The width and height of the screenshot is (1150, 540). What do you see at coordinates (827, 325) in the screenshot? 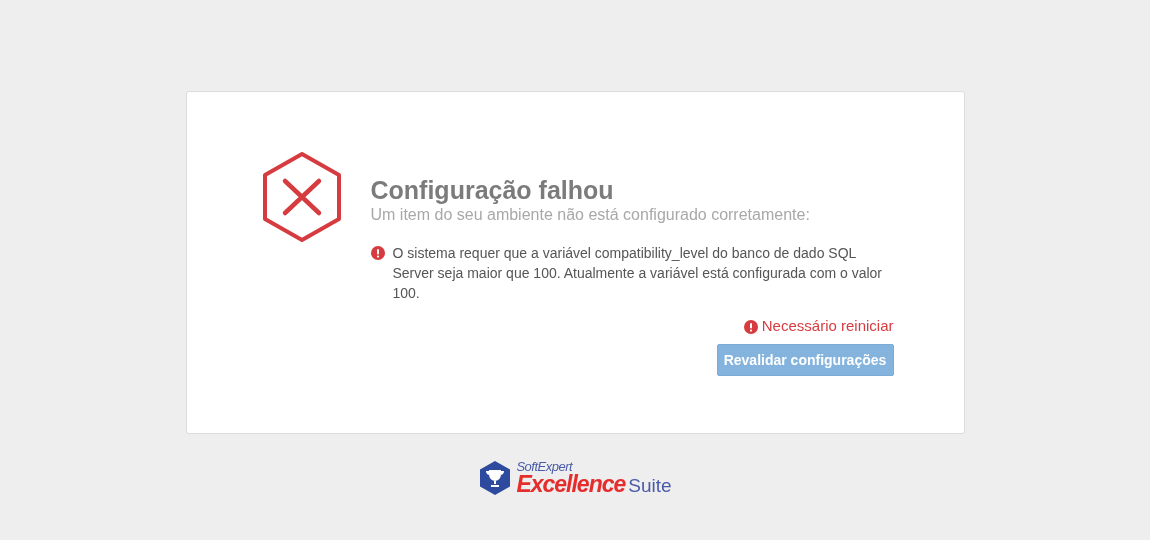
I see `restart-notice: Necessário reiniciar` at bounding box center [827, 325].